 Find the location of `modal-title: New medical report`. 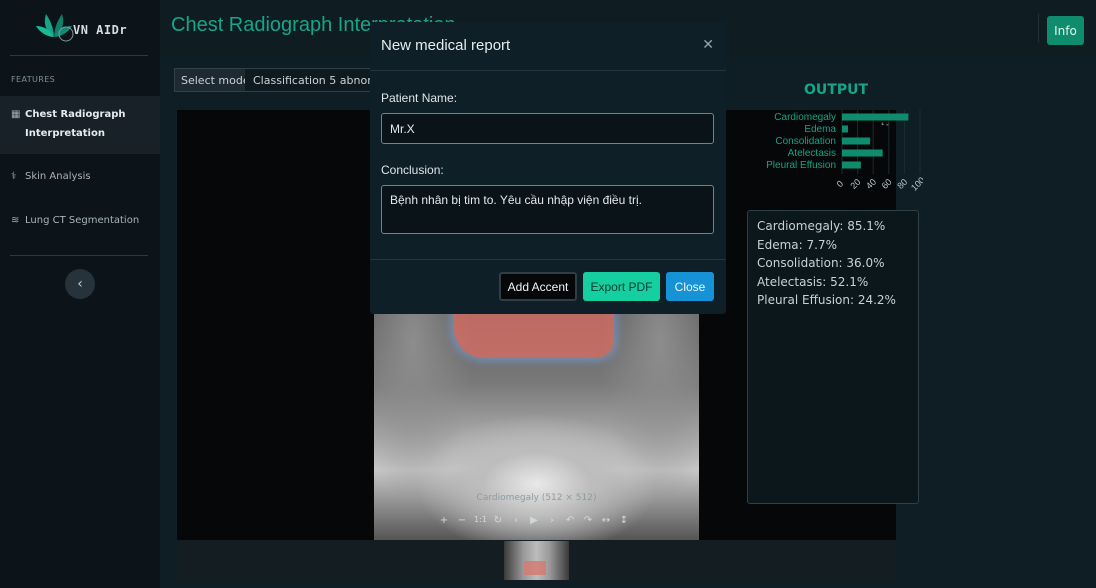

modal-title: New medical report is located at coordinates (446, 45).